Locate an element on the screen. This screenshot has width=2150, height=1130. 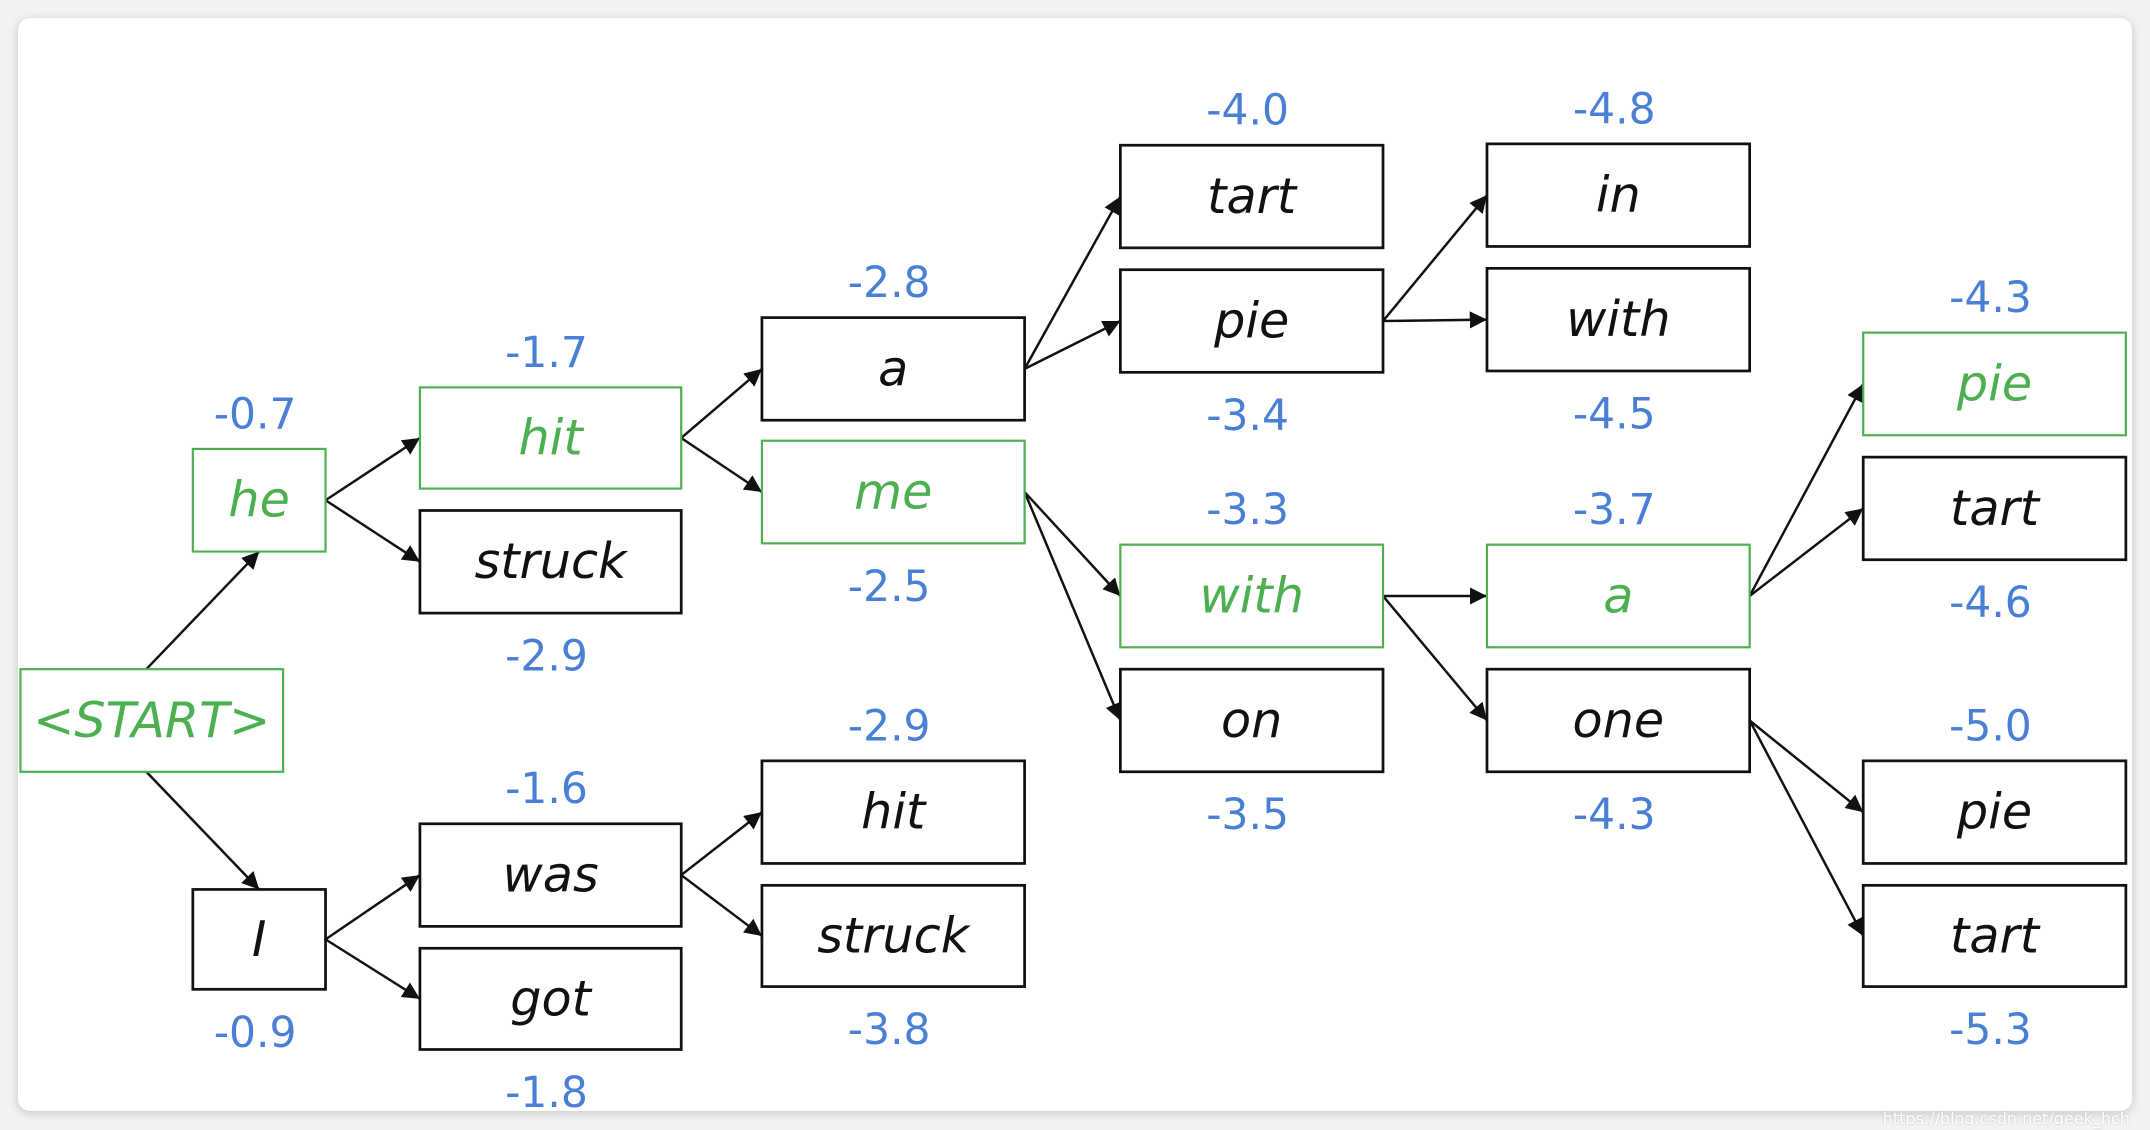
node-I: I -0.9 is located at coordinates (259, 972).